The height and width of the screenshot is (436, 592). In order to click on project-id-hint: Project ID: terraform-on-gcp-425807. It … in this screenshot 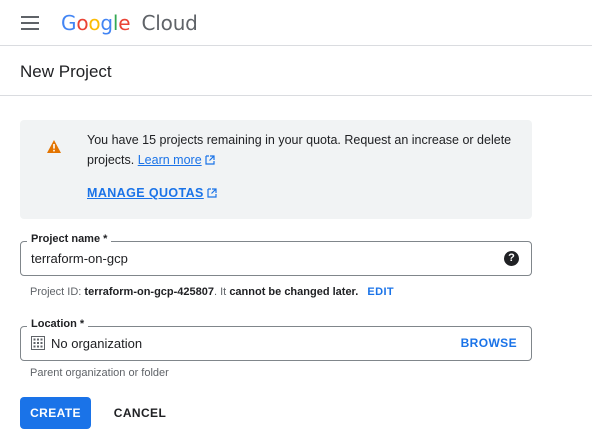, I will do `click(212, 292)`.